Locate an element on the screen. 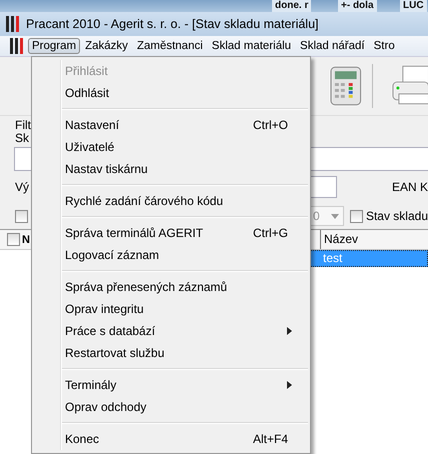  ean-label: EAN K is located at coordinates (410, 187).